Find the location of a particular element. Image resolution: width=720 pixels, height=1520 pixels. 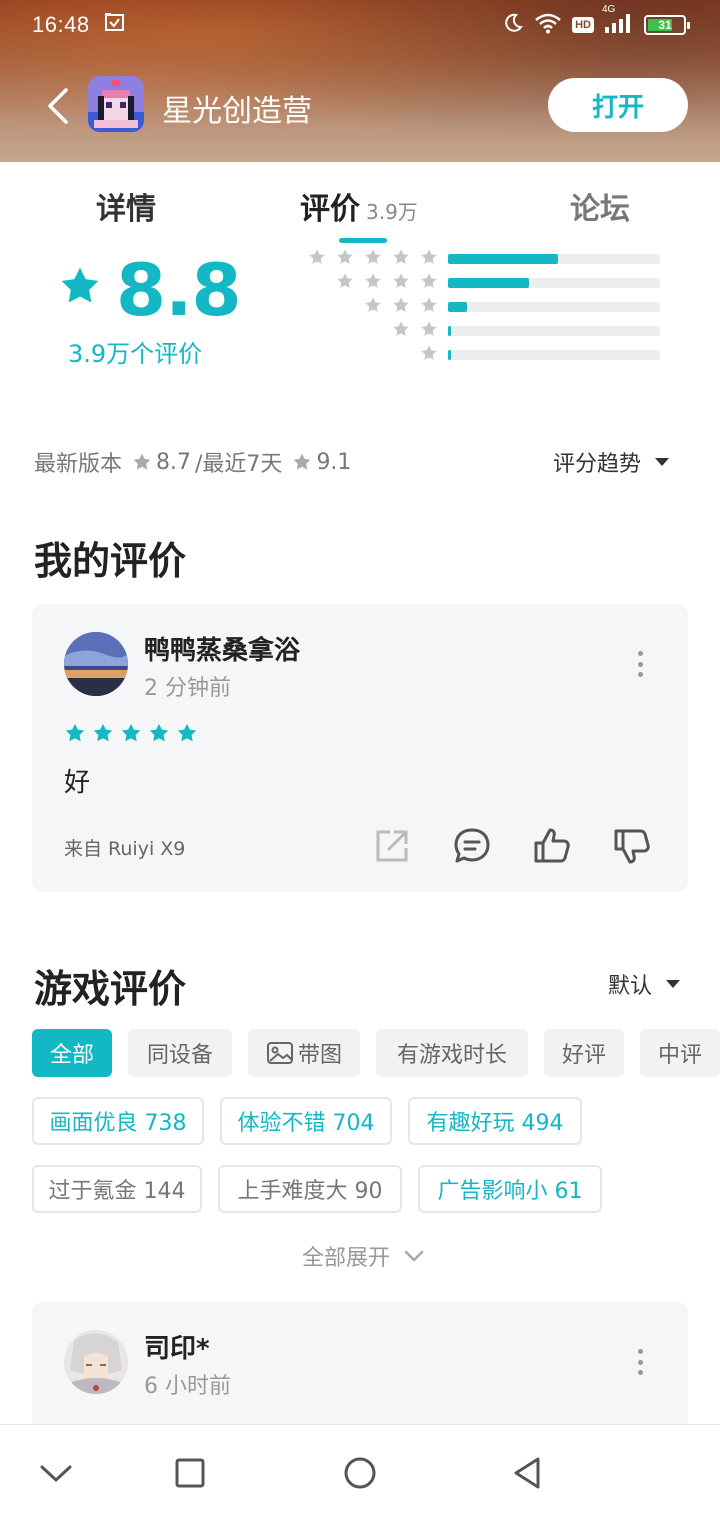

filter-chip-label: 带图 is located at coordinates (319, 1055).